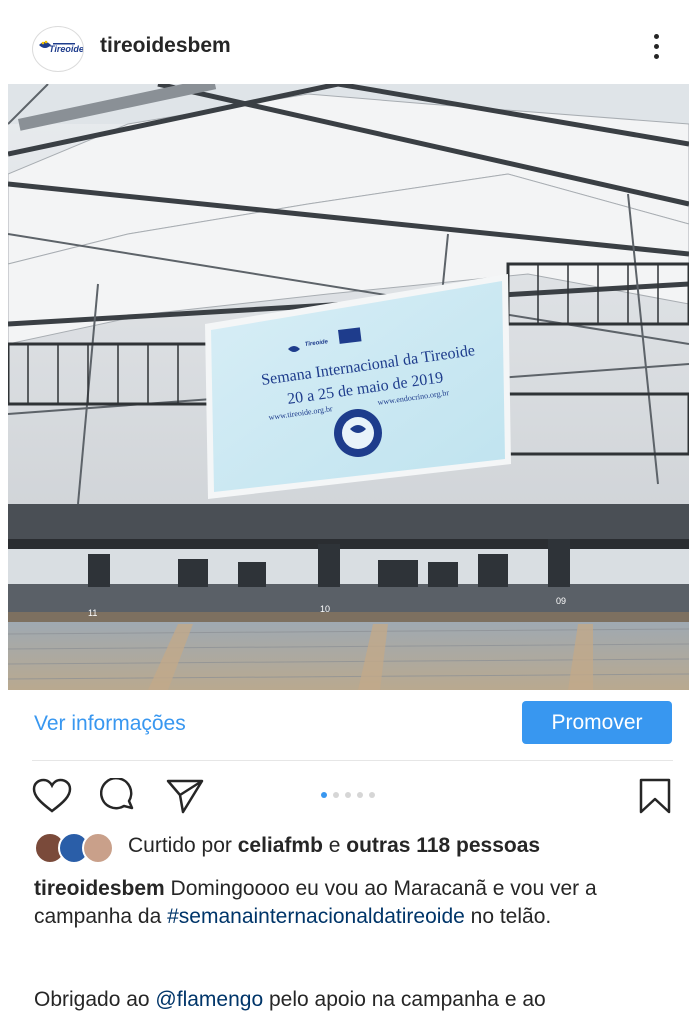  What do you see at coordinates (95, 999) in the screenshot?
I see `caption-text: Obrigado ao` at bounding box center [95, 999].